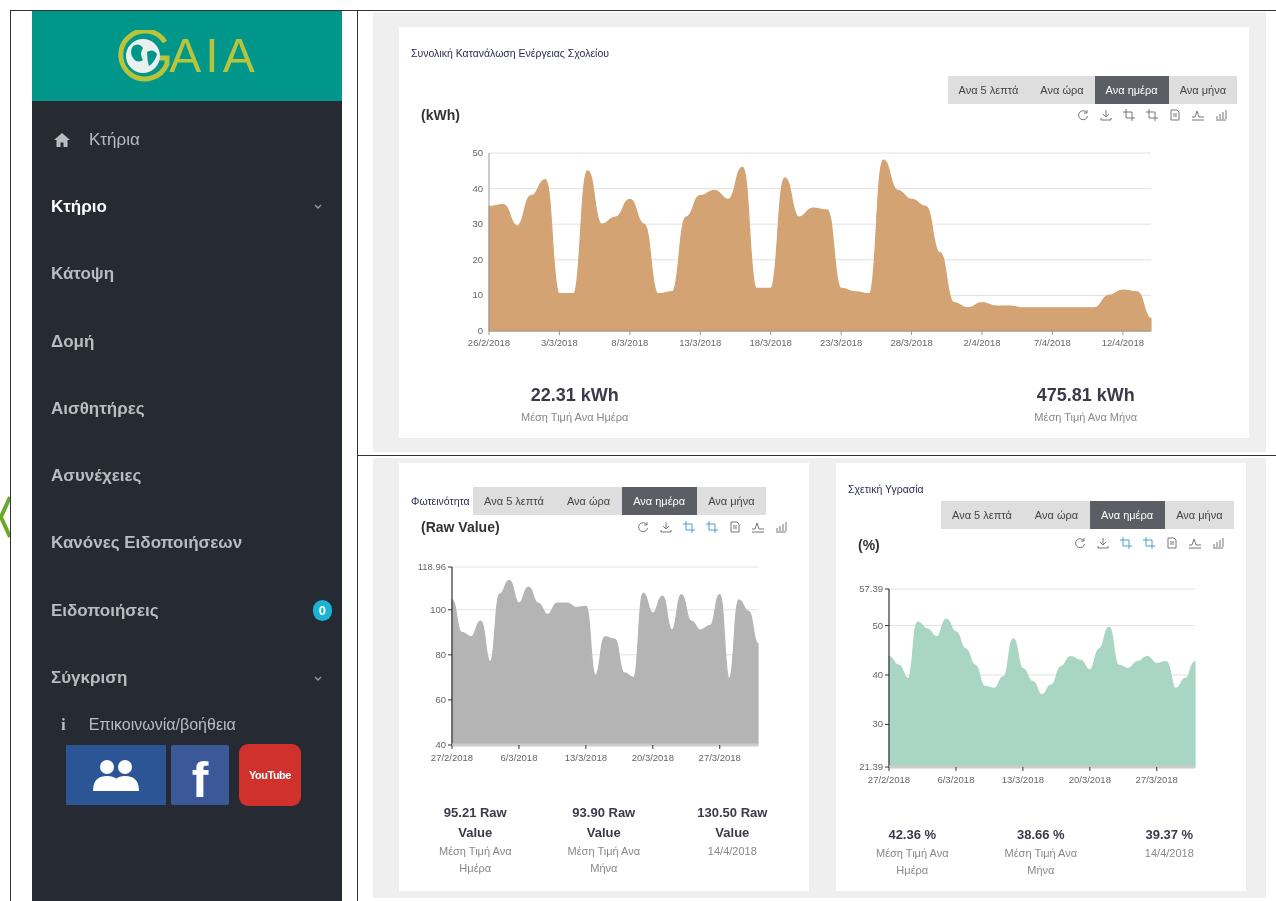  Describe the element at coordinates (869, 545) in the screenshot. I see `unit-label: (%)` at that location.